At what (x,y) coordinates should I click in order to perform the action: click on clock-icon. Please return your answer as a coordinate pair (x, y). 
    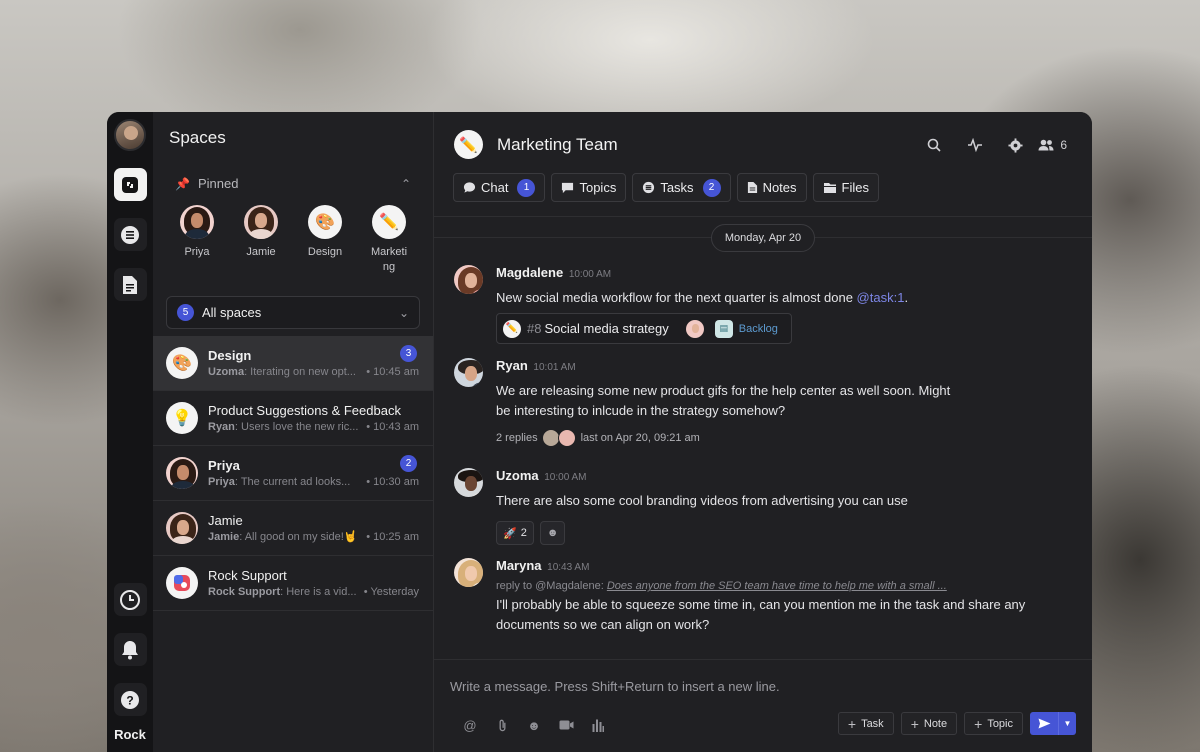
    Looking at the image, I should click on (130, 599).